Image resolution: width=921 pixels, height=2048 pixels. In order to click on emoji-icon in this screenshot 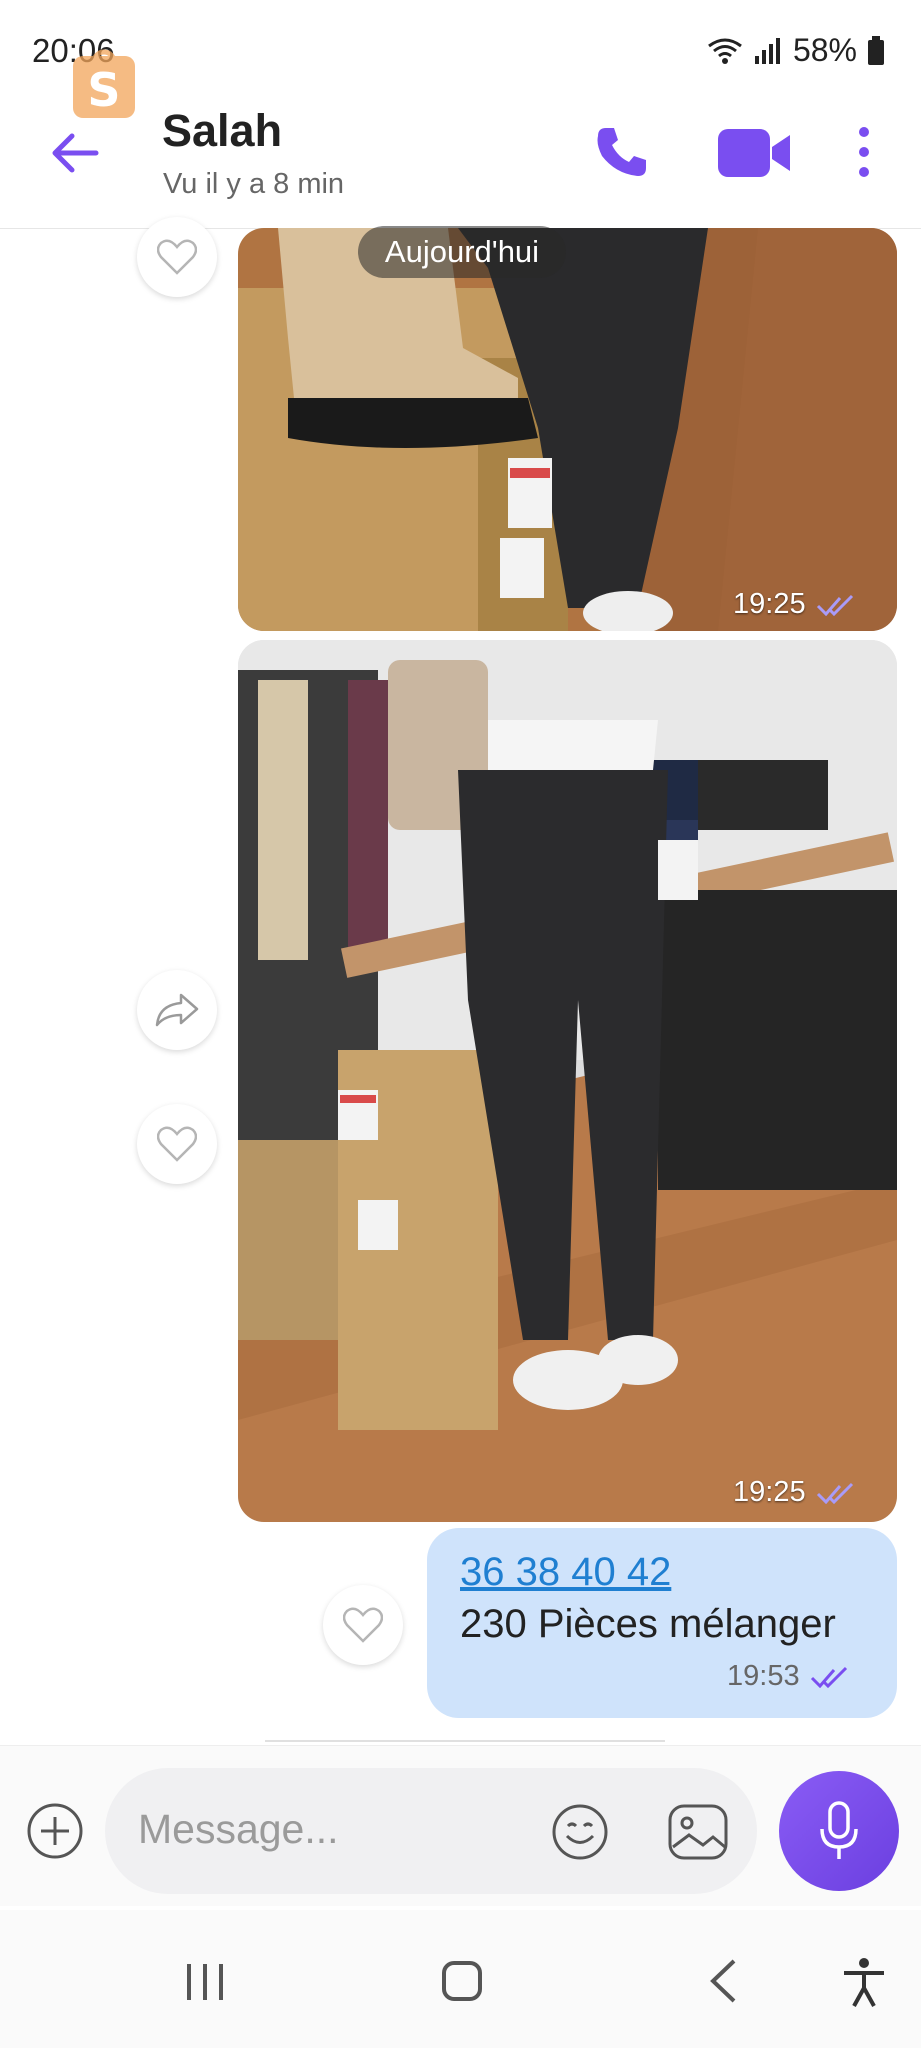, I will do `click(580, 1832)`.